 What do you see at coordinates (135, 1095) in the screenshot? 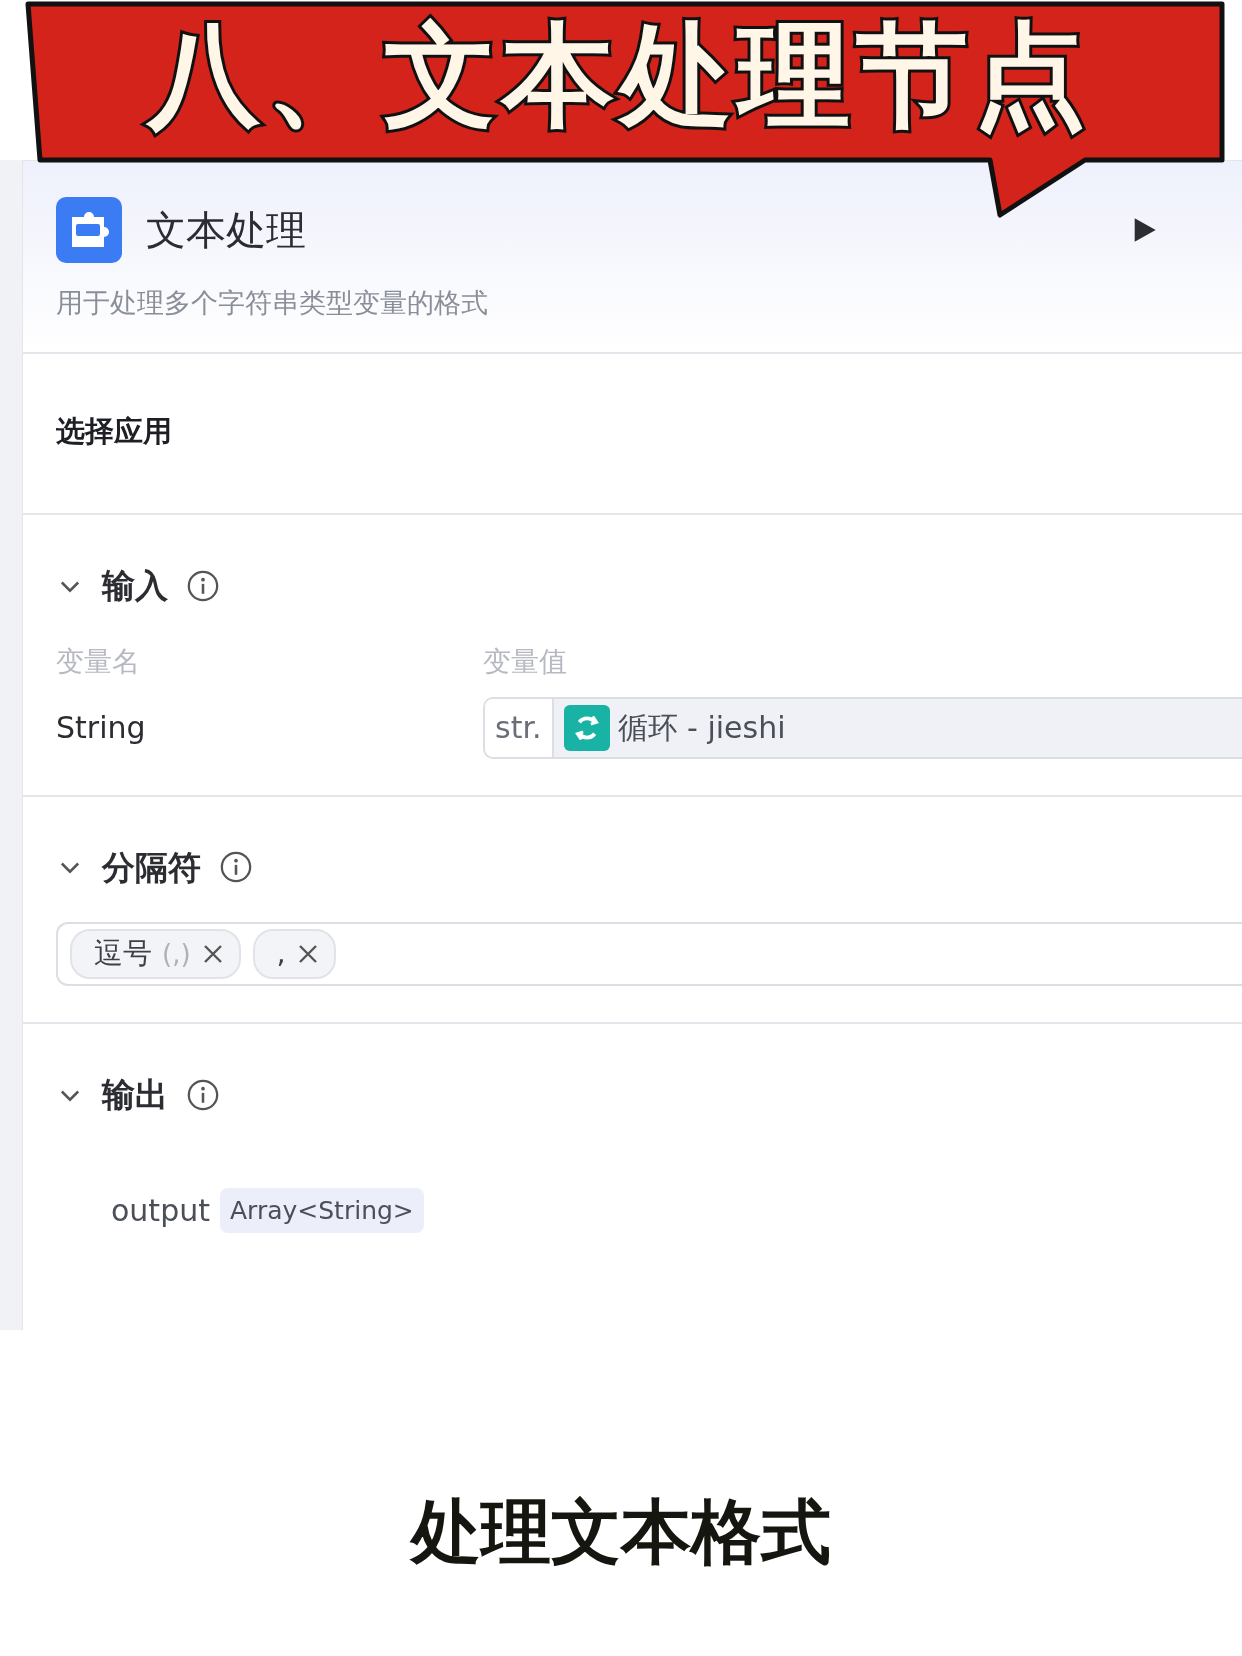
I see `section-title: 输出` at bounding box center [135, 1095].